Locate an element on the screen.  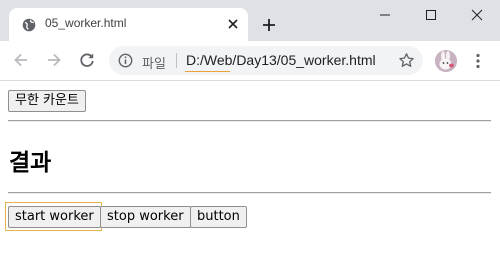
maximize-icon is located at coordinates (431, 15).